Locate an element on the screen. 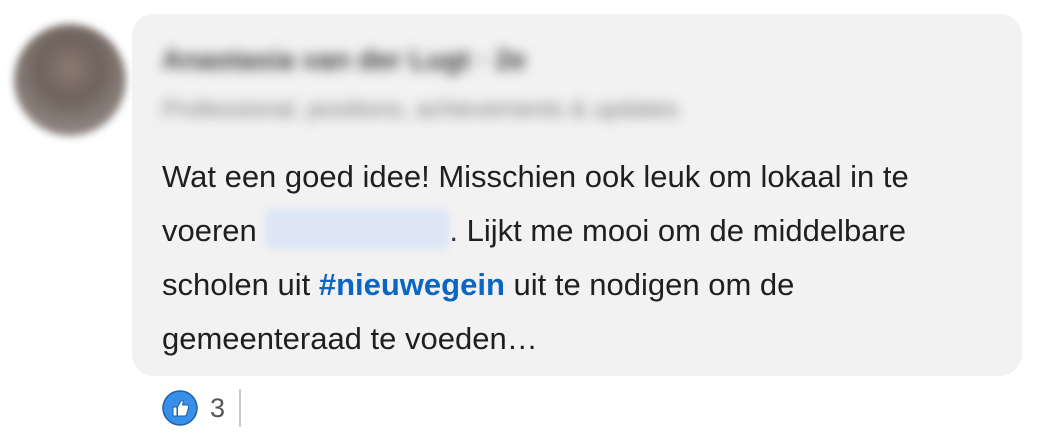 This screenshot has height=448, width=1038. avatar is located at coordinates (70, 80).